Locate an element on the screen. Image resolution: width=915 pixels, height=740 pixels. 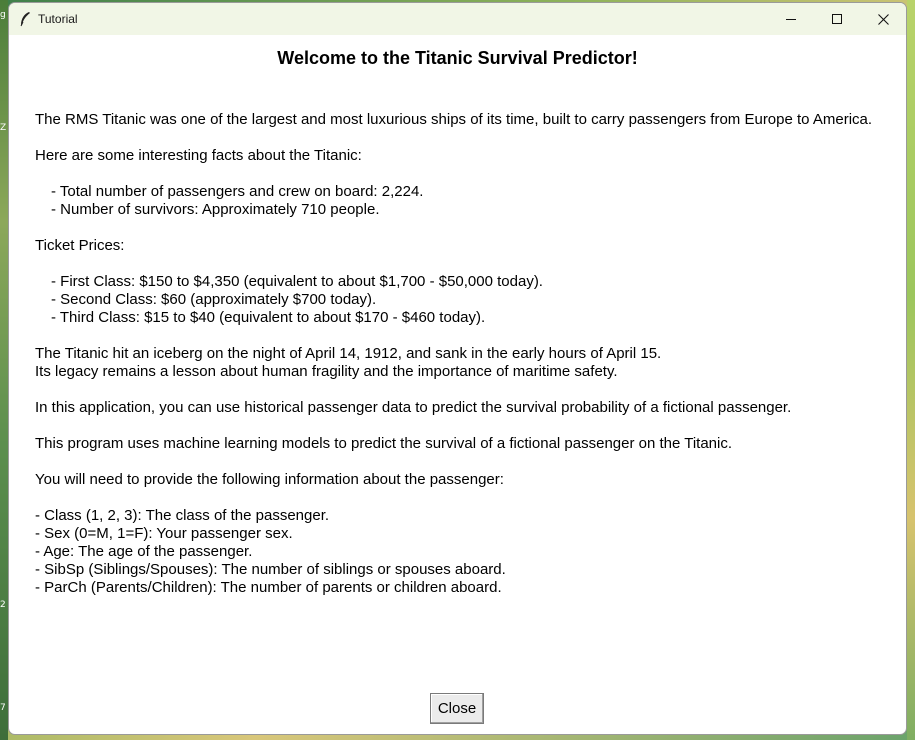
desktop-background-right is located at coordinates (911, 370).